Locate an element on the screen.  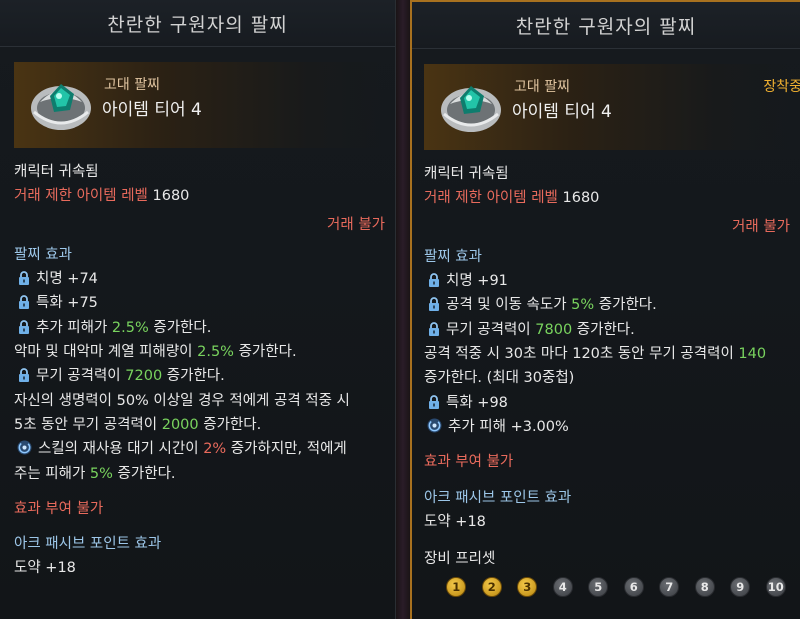
effect-line: 추가 피해 +3.00% is located at coordinates (607, 427).